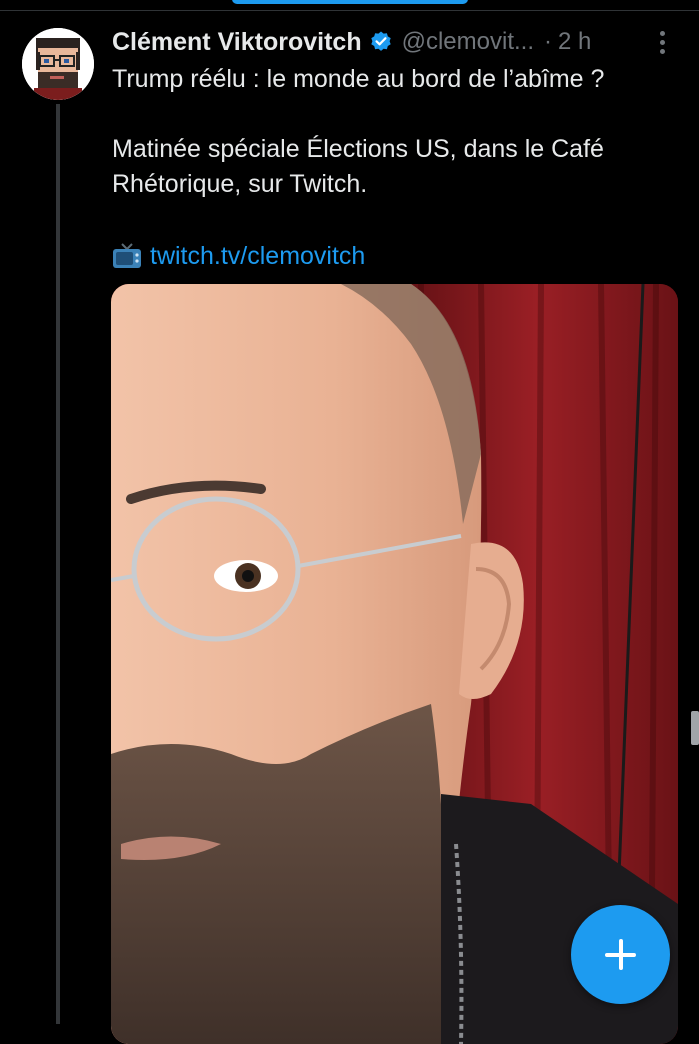  Describe the element at coordinates (257, 256) in the screenshot. I see `twitch-link: twitch.tv/clemovitch` at that location.